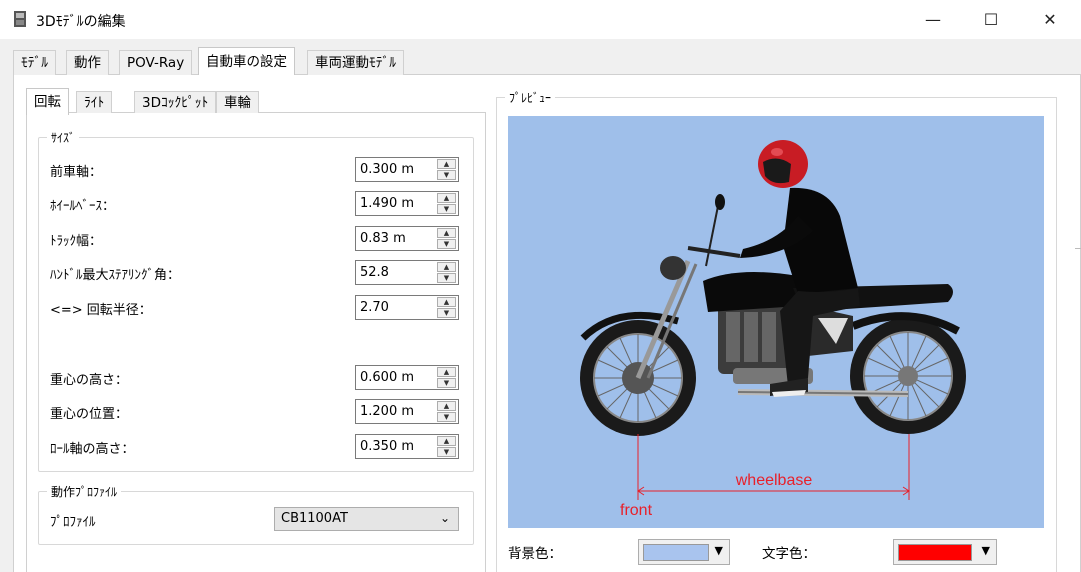 The height and width of the screenshot is (572, 1081). Describe the element at coordinates (1078, 248) in the screenshot. I see `edge-divider` at that location.